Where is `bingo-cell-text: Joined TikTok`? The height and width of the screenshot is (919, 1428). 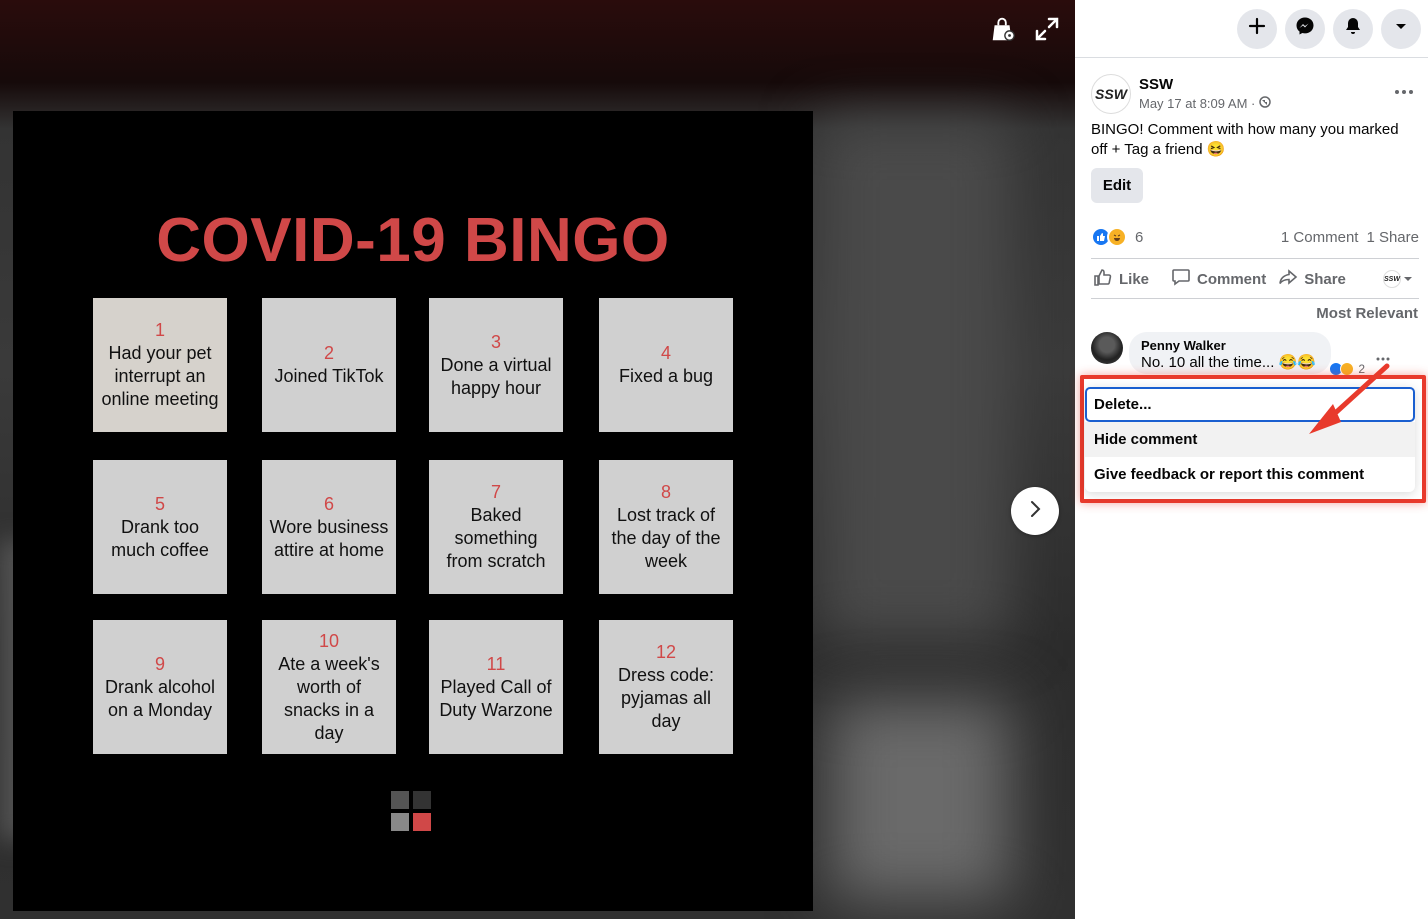 bingo-cell-text: Joined TikTok is located at coordinates (329, 376).